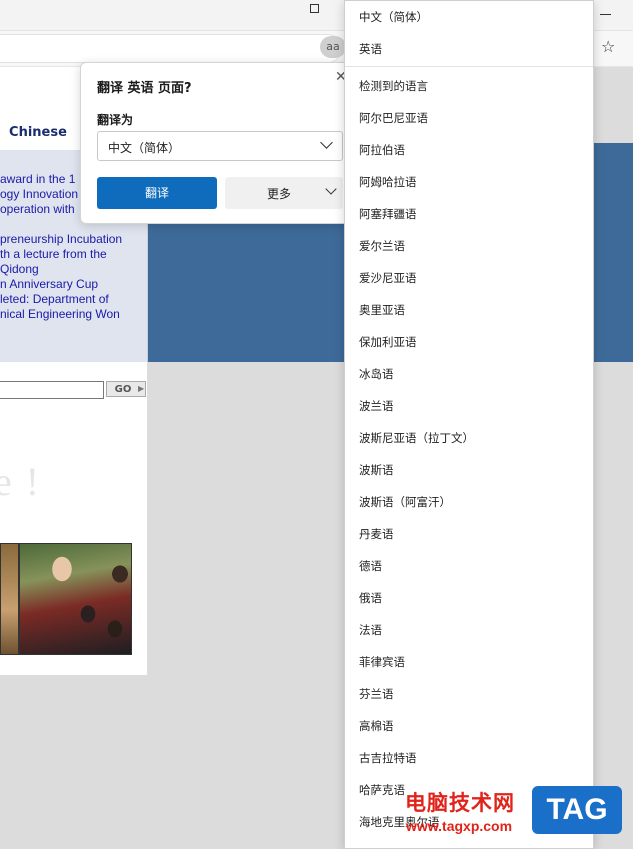 The height and width of the screenshot is (849, 633). I want to click on favorites-star-icon: ☆, so click(608, 46).